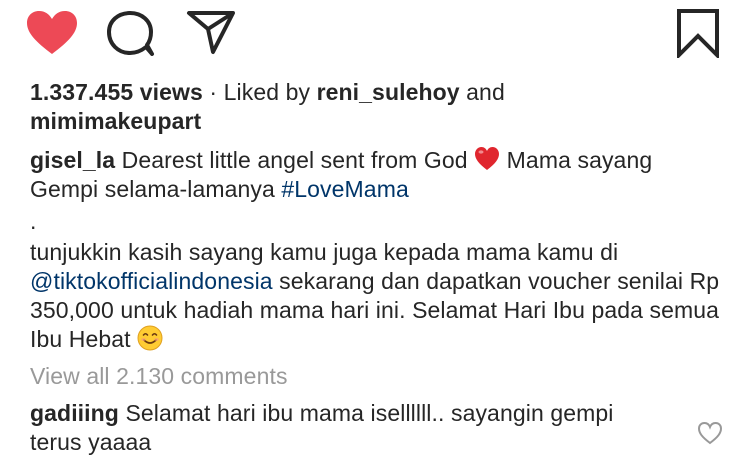 The image size is (731, 472). I want to click on mention-link: @tiktokofficialindonesia, so click(151, 281).